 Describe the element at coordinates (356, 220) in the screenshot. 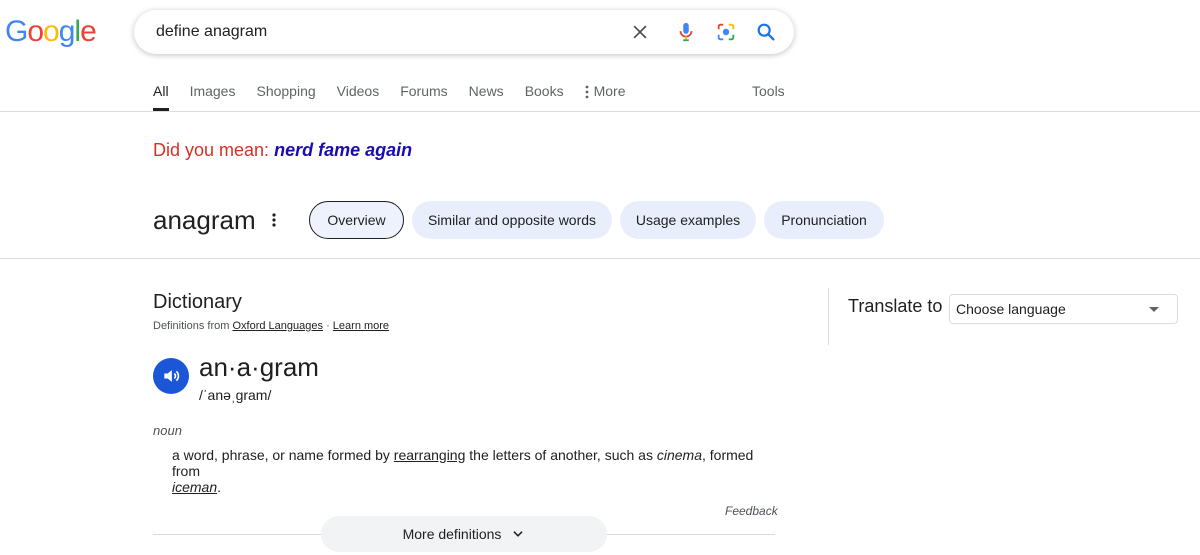

I see `chip-overview: Overview` at that location.